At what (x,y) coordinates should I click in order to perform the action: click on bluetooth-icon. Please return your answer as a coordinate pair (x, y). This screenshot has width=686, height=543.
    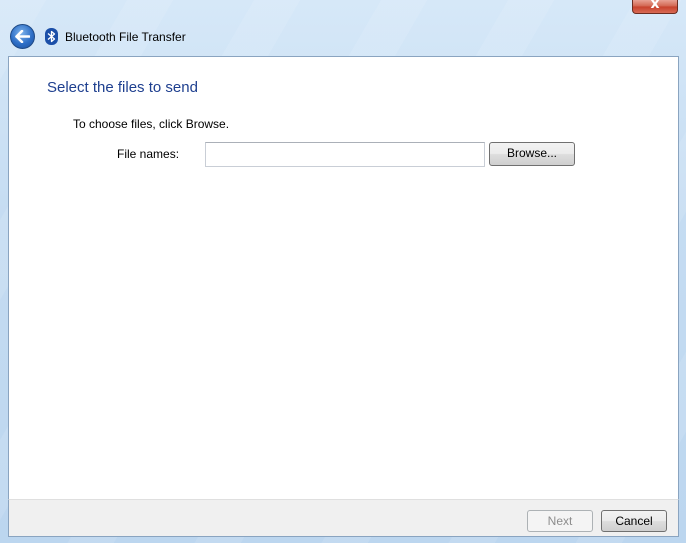
    Looking at the image, I should click on (51, 36).